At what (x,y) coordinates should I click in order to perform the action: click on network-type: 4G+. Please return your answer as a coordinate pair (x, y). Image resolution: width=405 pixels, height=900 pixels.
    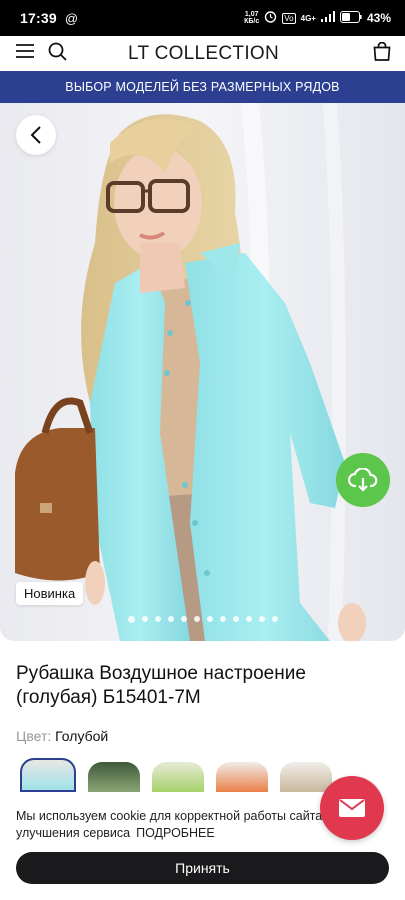
    Looking at the image, I should click on (308, 18).